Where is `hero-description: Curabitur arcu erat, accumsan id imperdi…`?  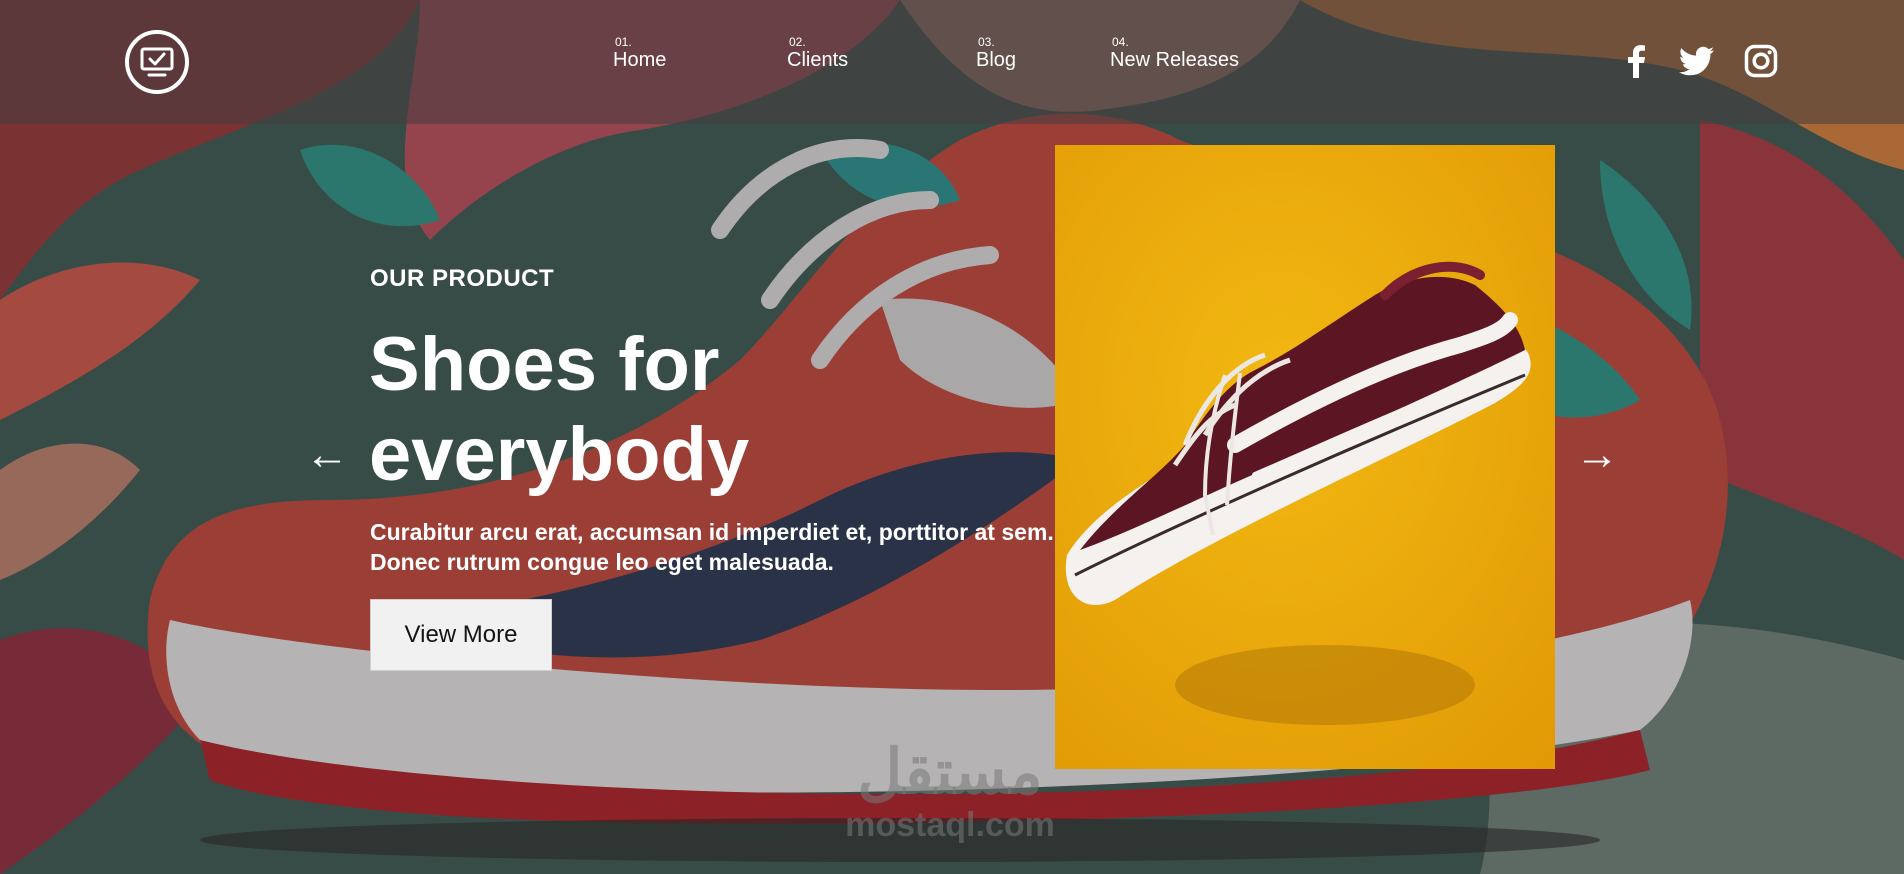
hero-description: Curabitur arcu erat, accumsan id imperdi… is located at coordinates (712, 547).